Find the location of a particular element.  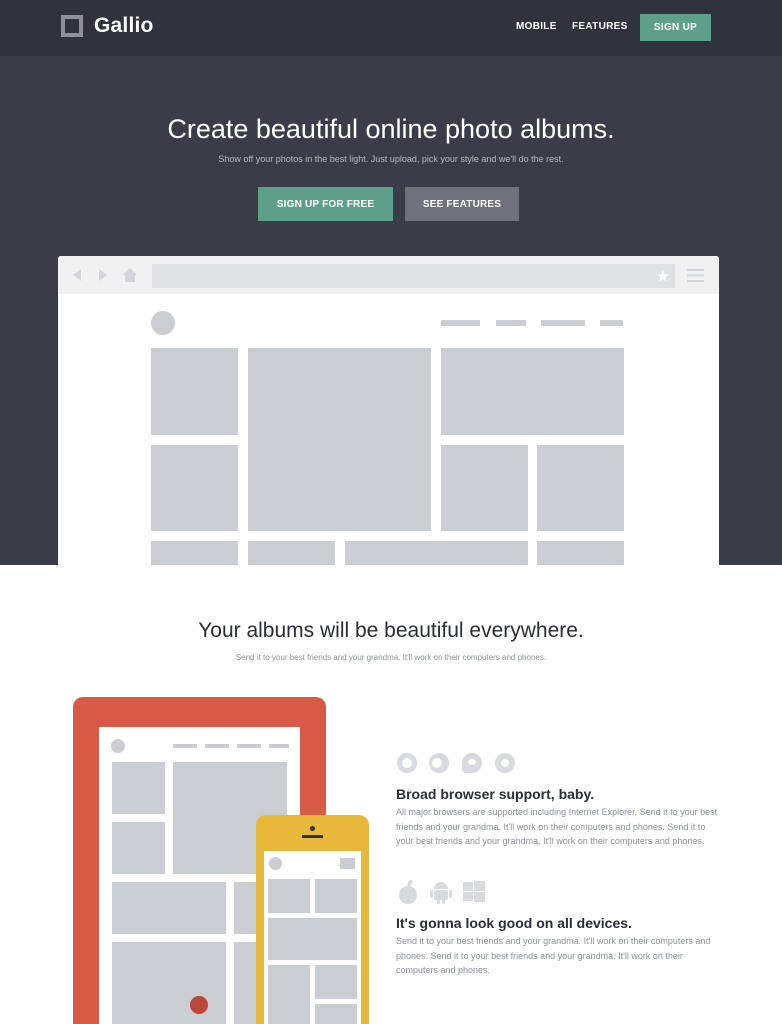

browser-toolbar is located at coordinates (388, 275).